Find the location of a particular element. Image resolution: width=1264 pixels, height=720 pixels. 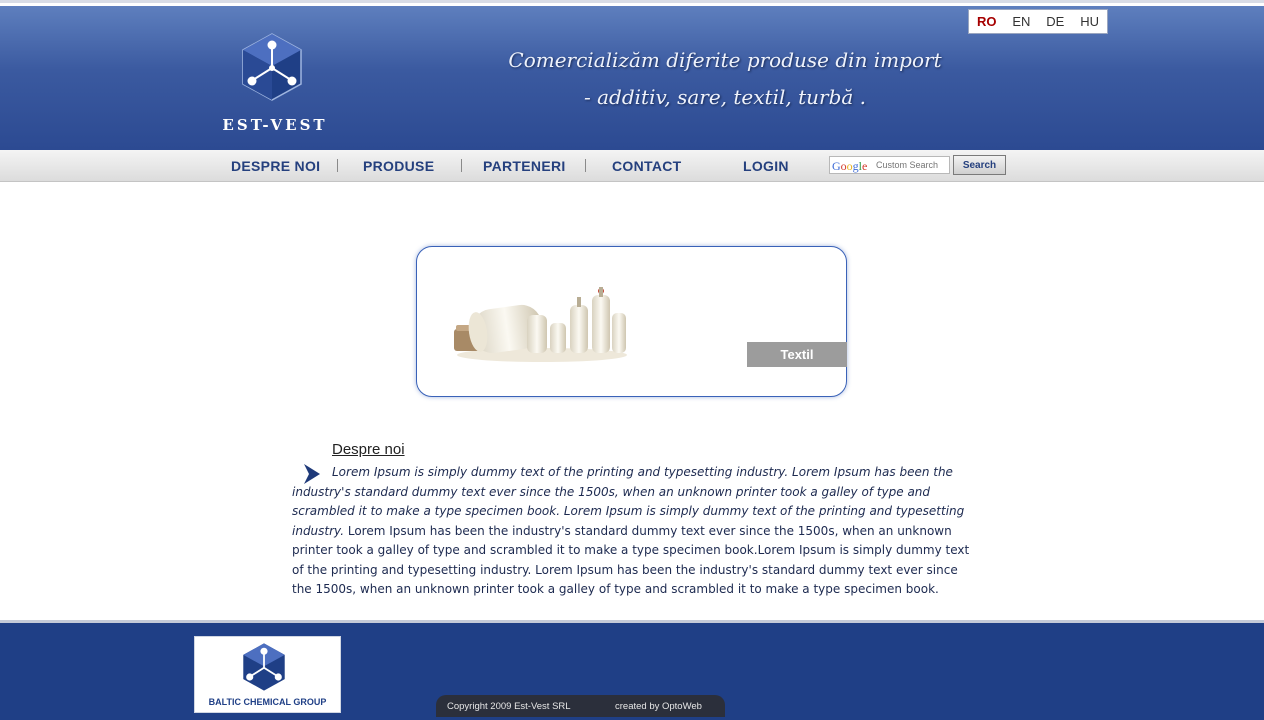

feature-banner is located at coordinates (631, 321).